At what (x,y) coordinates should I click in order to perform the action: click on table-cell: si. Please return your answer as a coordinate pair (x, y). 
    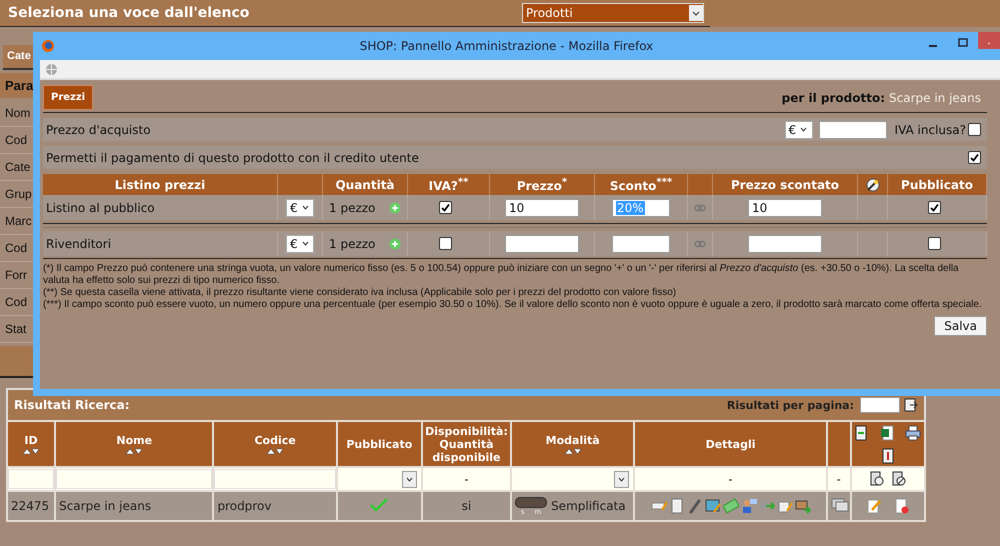
    Looking at the image, I should click on (467, 506).